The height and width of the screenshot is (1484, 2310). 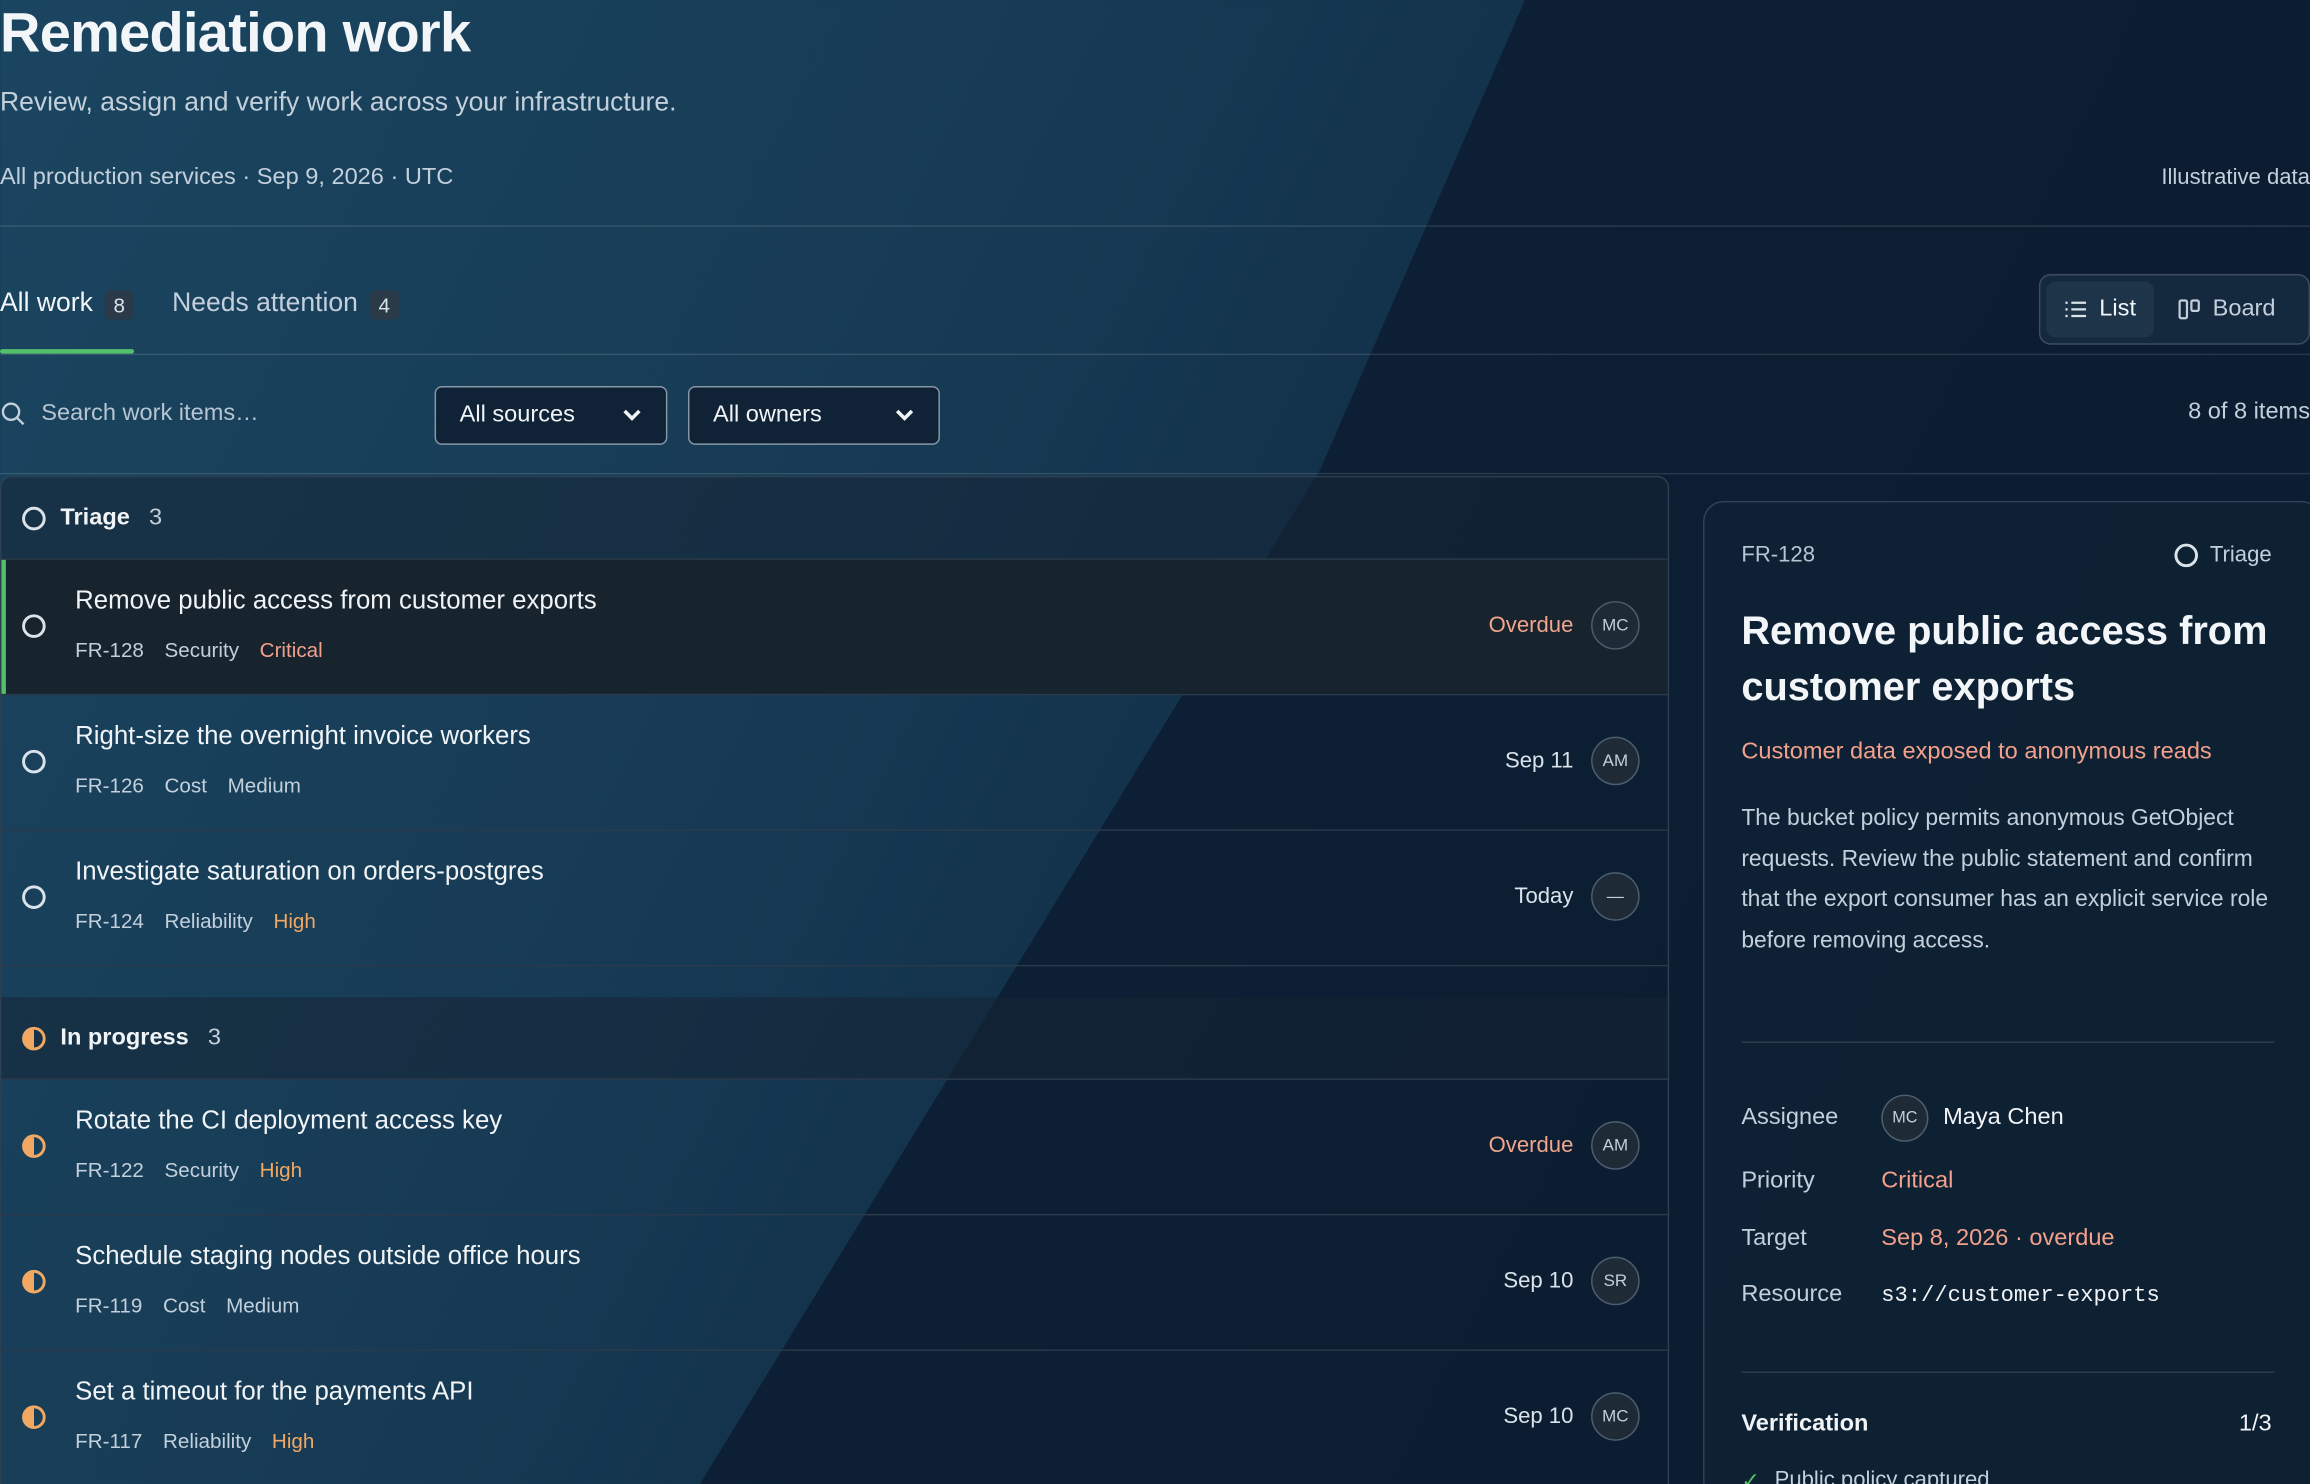 I want to click on work-item-meta: FR-124 Reliability High, so click(x=195, y=921).